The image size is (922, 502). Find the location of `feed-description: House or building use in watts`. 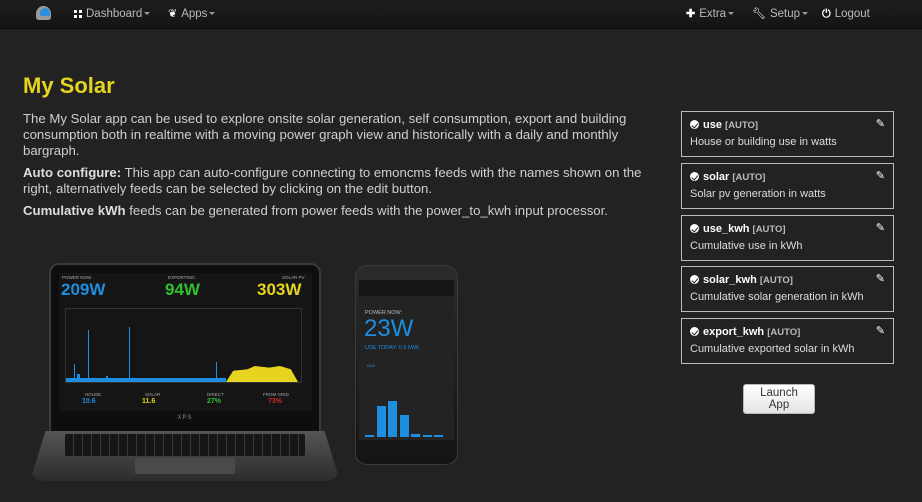

feed-description: House or building use in watts is located at coordinates (763, 142).